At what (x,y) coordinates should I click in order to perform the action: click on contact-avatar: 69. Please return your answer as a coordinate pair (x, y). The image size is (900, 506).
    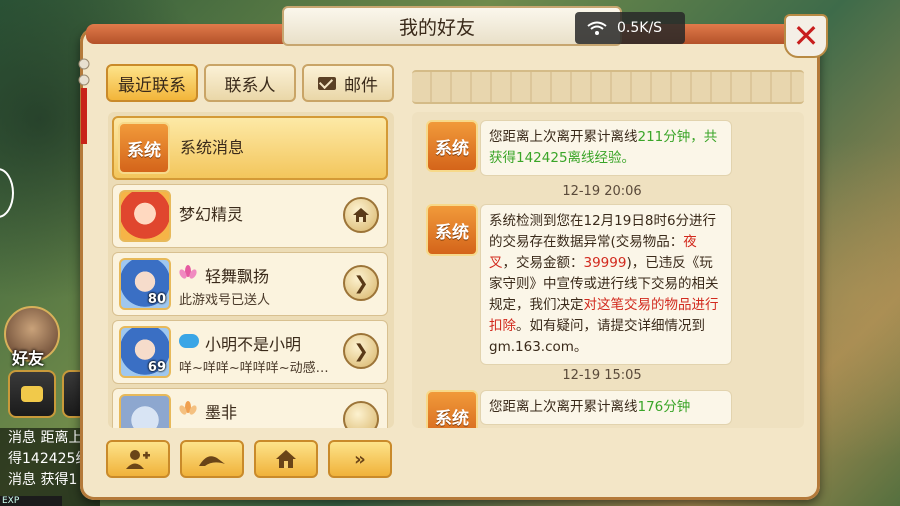
    Looking at the image, I should click on (145, 352).